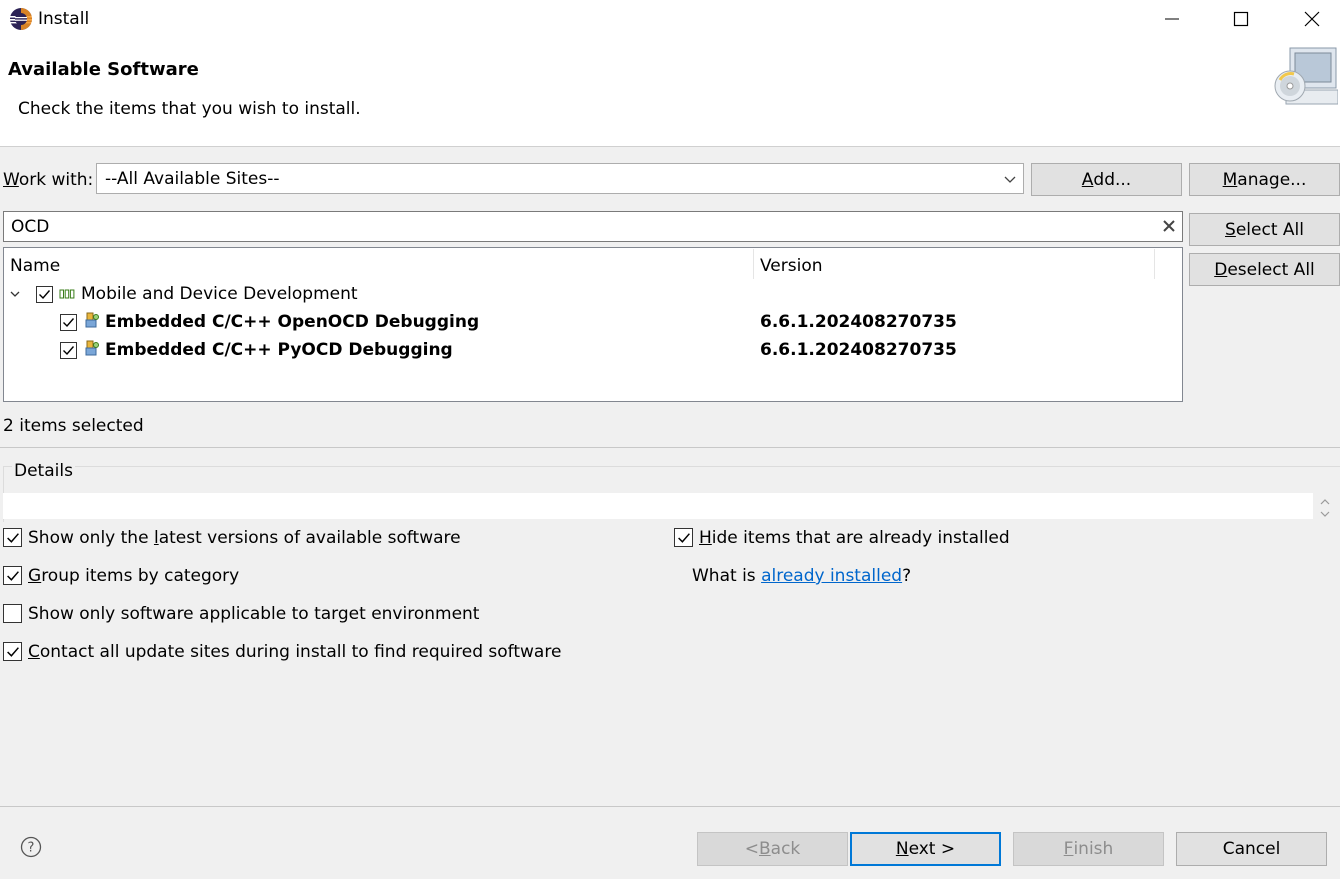 The image size is (1340, 879). I want to click on work-with-combo: --All Available Sites--, so click(560, 178).